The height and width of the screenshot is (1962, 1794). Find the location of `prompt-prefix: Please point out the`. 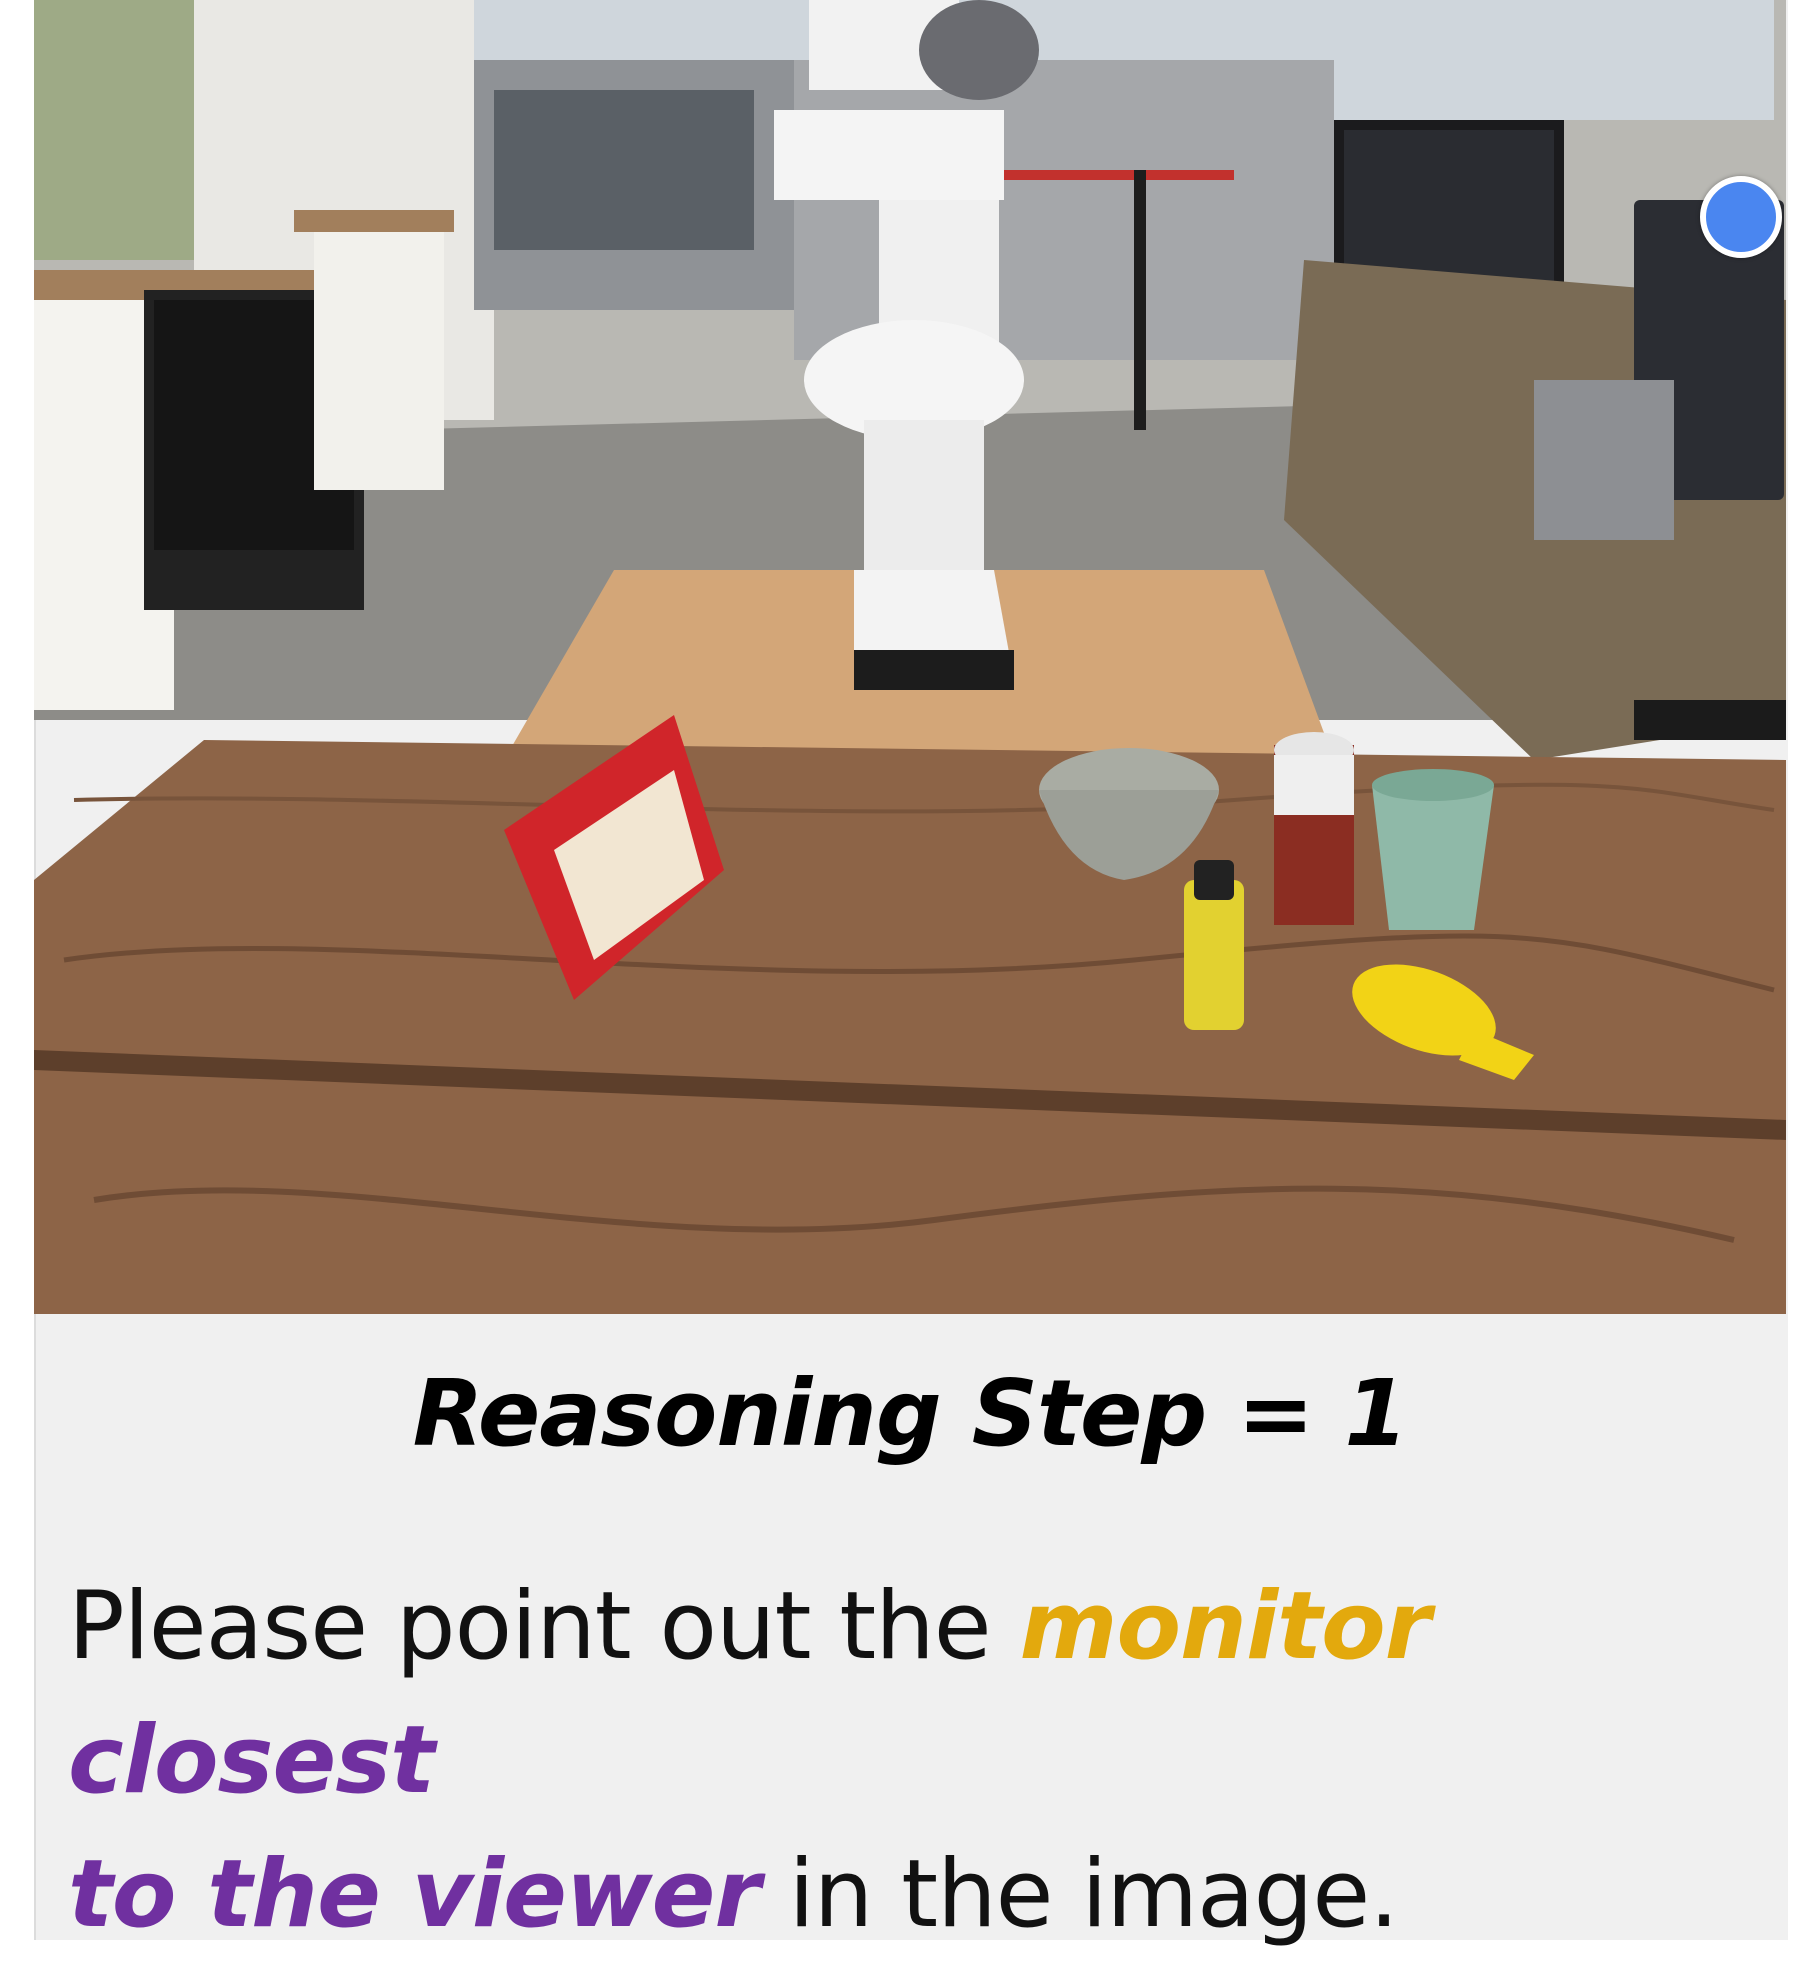

prompt-prefix: Please point out the is located at coordinates (544, 1626).